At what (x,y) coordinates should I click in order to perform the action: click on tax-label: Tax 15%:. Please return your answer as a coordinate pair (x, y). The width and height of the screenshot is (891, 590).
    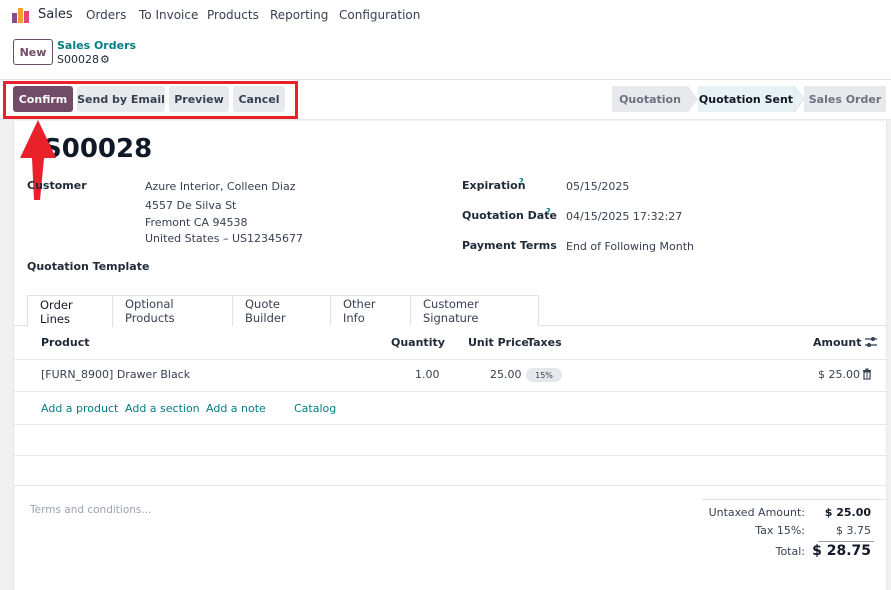
    Looking at the image, I should click on (780, 530).